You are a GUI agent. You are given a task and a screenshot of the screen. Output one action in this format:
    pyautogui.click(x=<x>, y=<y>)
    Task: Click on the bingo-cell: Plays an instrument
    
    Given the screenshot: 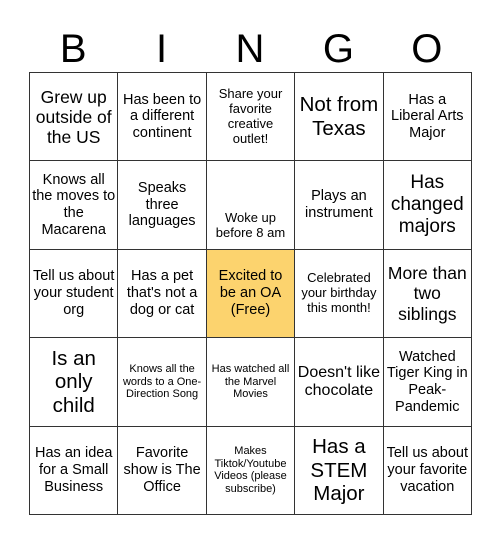 What is the action you would take?
    pyautogui.click(x=339, y=205)
    